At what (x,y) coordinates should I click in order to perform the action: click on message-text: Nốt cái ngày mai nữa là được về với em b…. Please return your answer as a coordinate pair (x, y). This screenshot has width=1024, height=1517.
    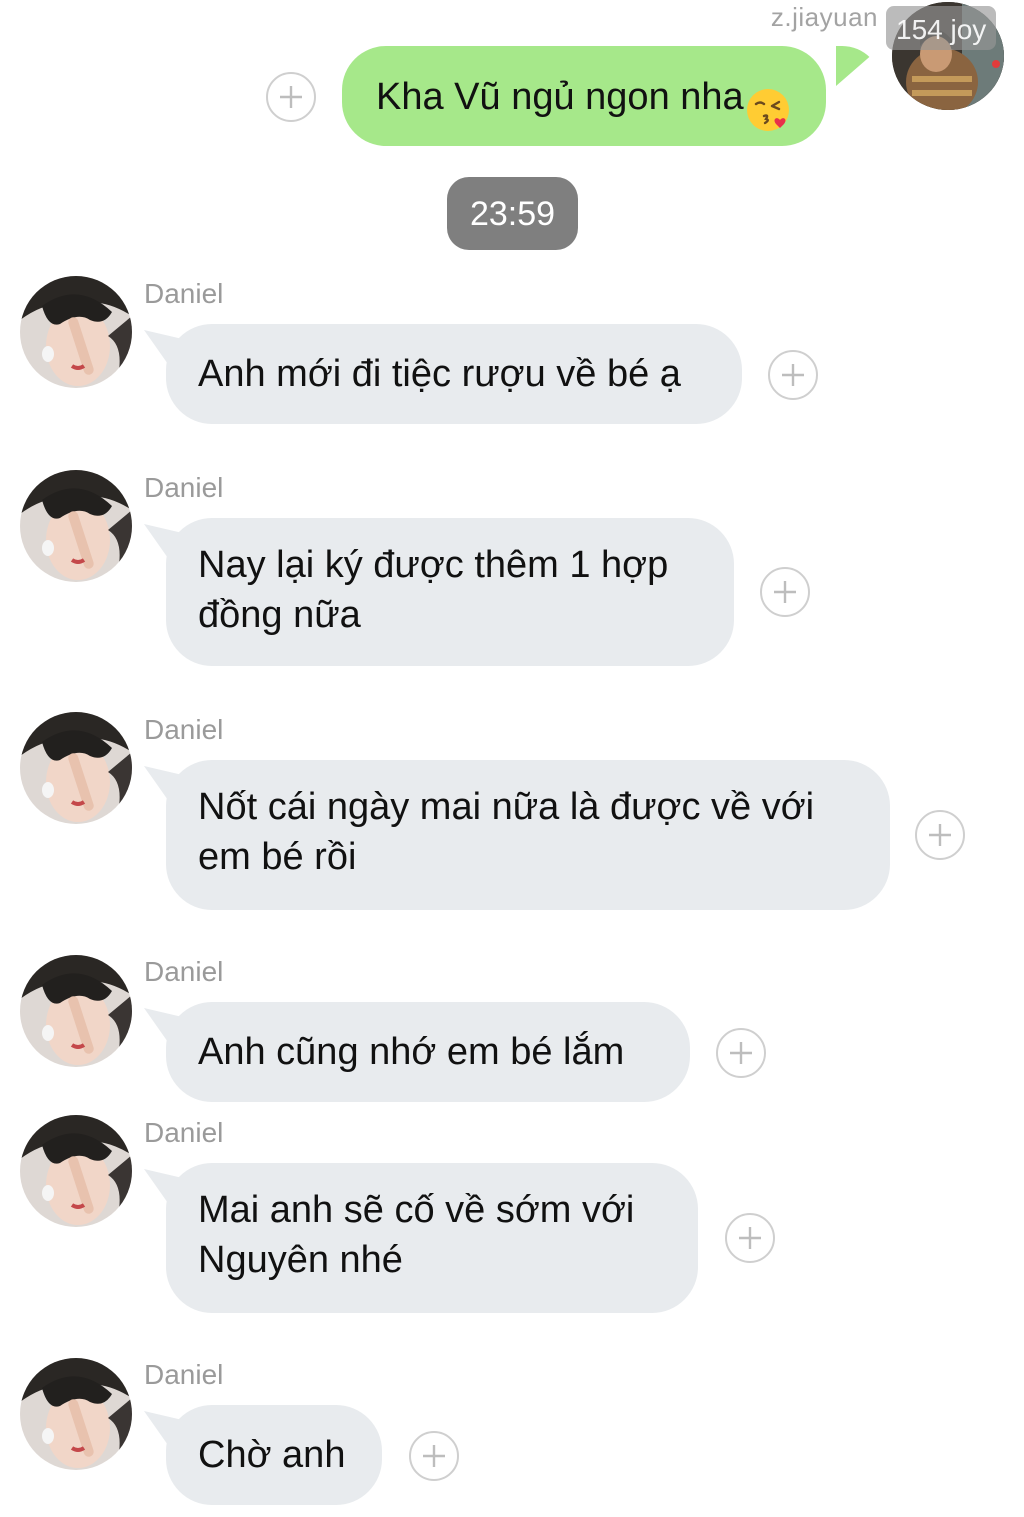
    Looking at the image, I should click on (506, 832).